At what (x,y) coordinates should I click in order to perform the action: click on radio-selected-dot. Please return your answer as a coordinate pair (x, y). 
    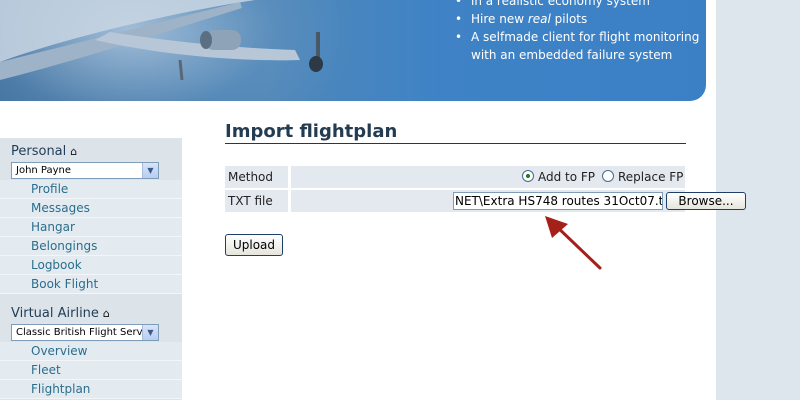
    Looking at the image, I should click on (528, 176).